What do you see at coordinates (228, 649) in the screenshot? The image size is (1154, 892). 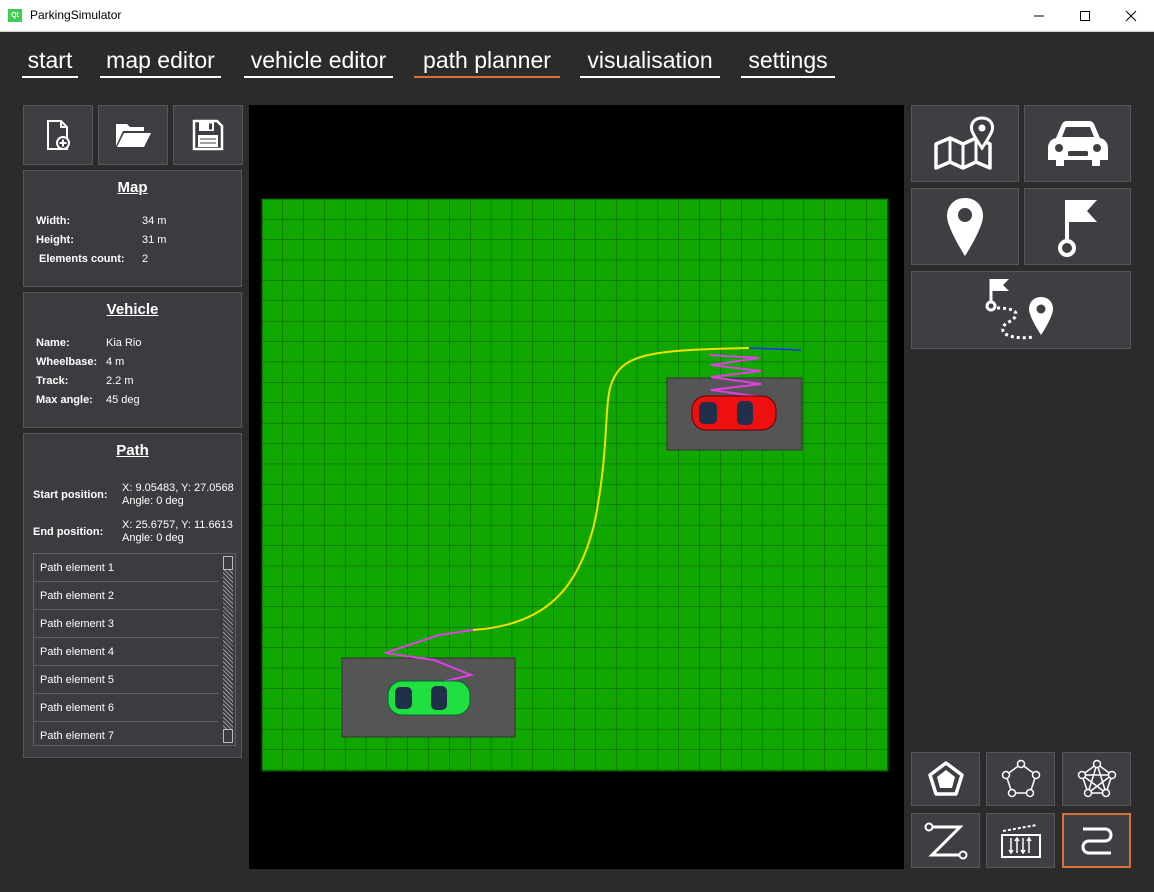 I see `list-scrollbar` at bounding box center [228, 649].